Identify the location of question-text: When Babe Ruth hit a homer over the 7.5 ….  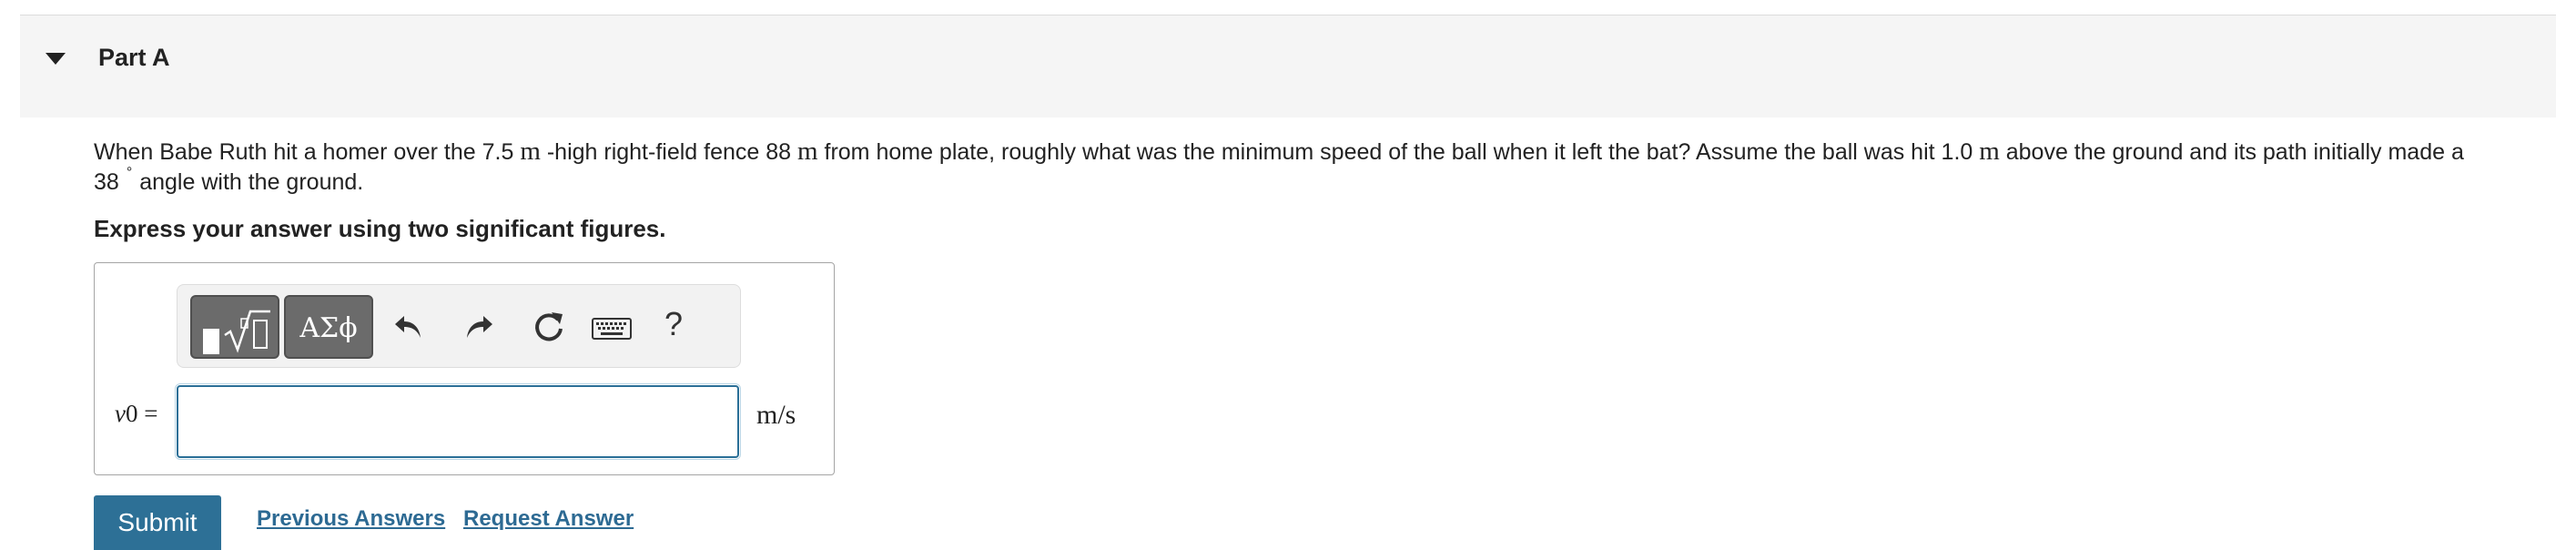
(1322, 168).